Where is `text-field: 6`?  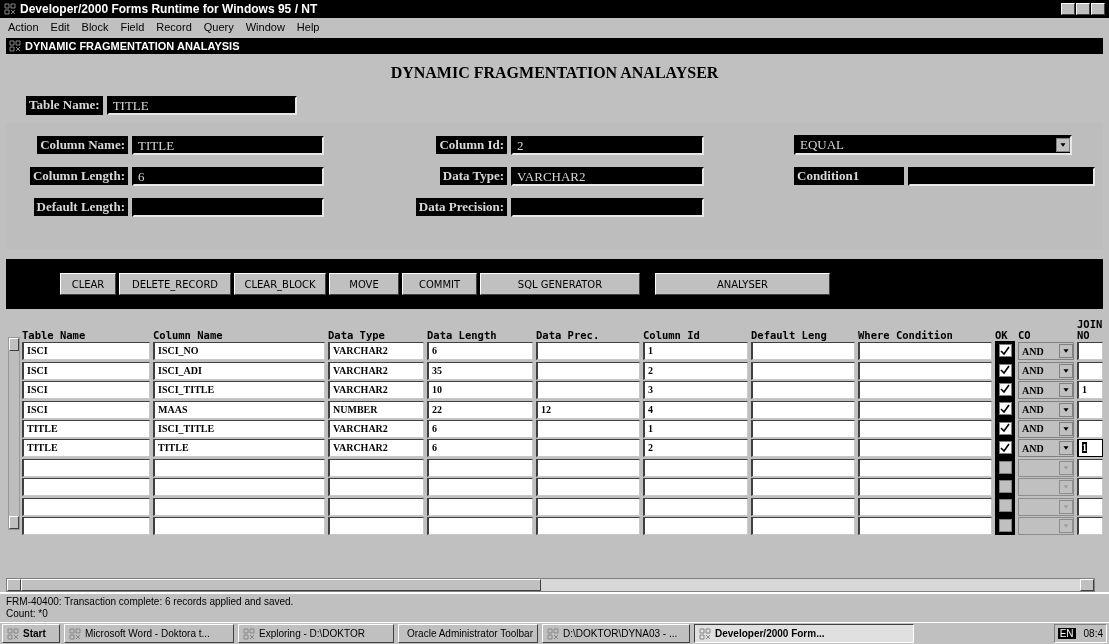 text-field: 6 is located at coordinates (228, 176).